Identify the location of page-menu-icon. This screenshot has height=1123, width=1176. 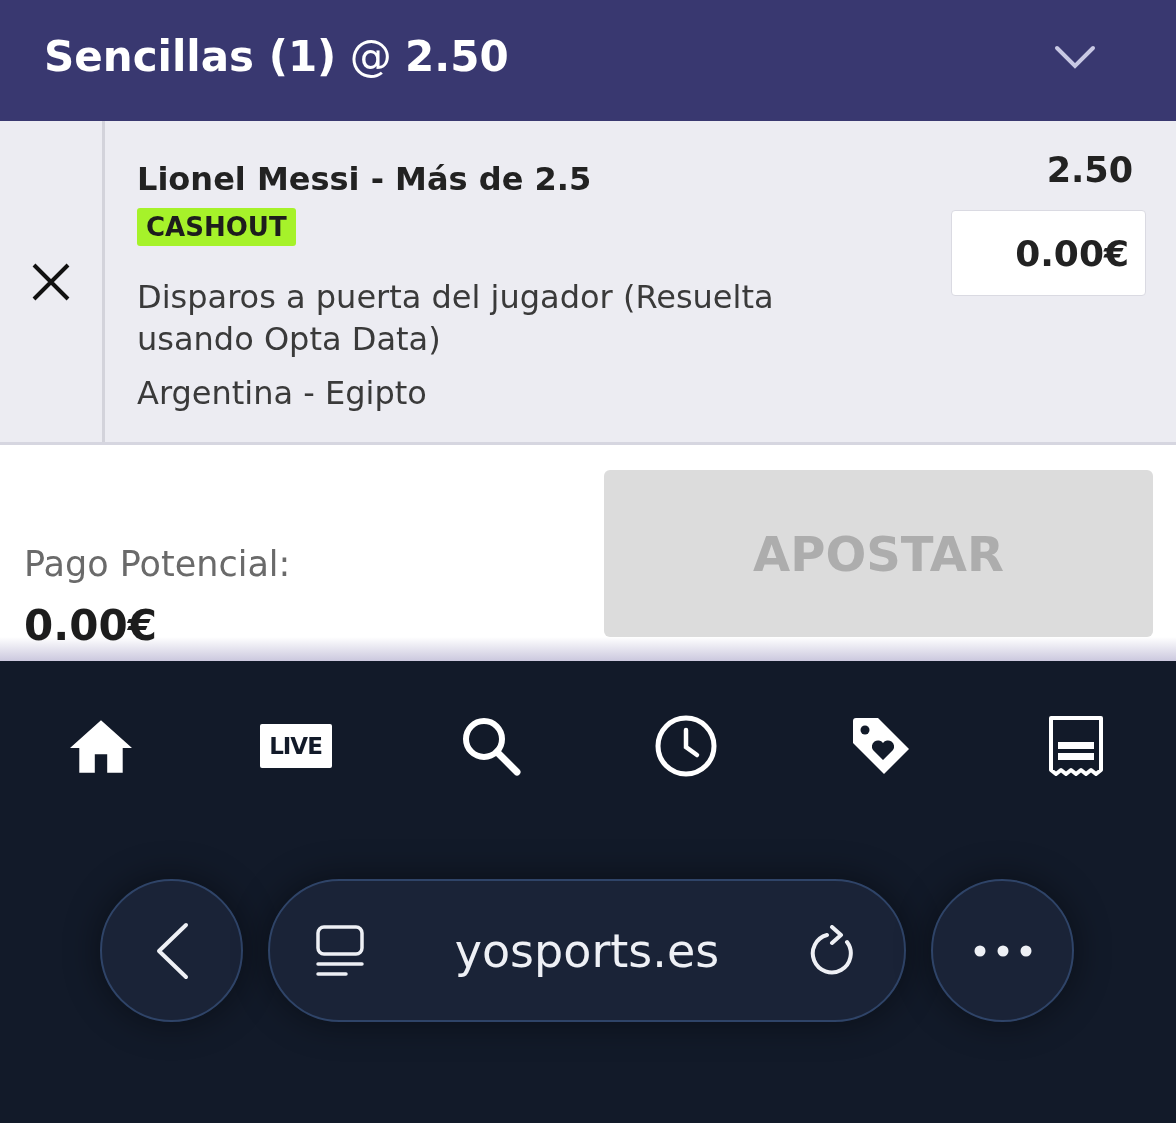
(340, 950).